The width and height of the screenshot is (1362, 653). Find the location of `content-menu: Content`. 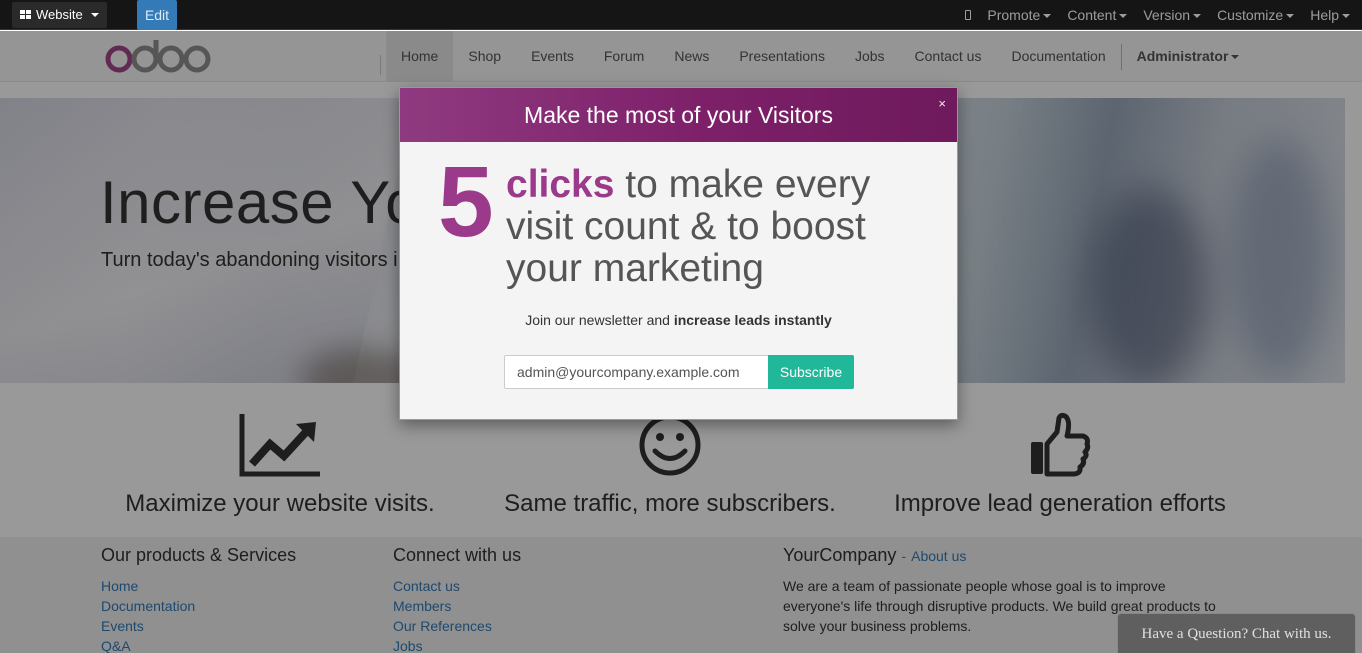

content-menu: Content is located at coordinates (1097, 15).